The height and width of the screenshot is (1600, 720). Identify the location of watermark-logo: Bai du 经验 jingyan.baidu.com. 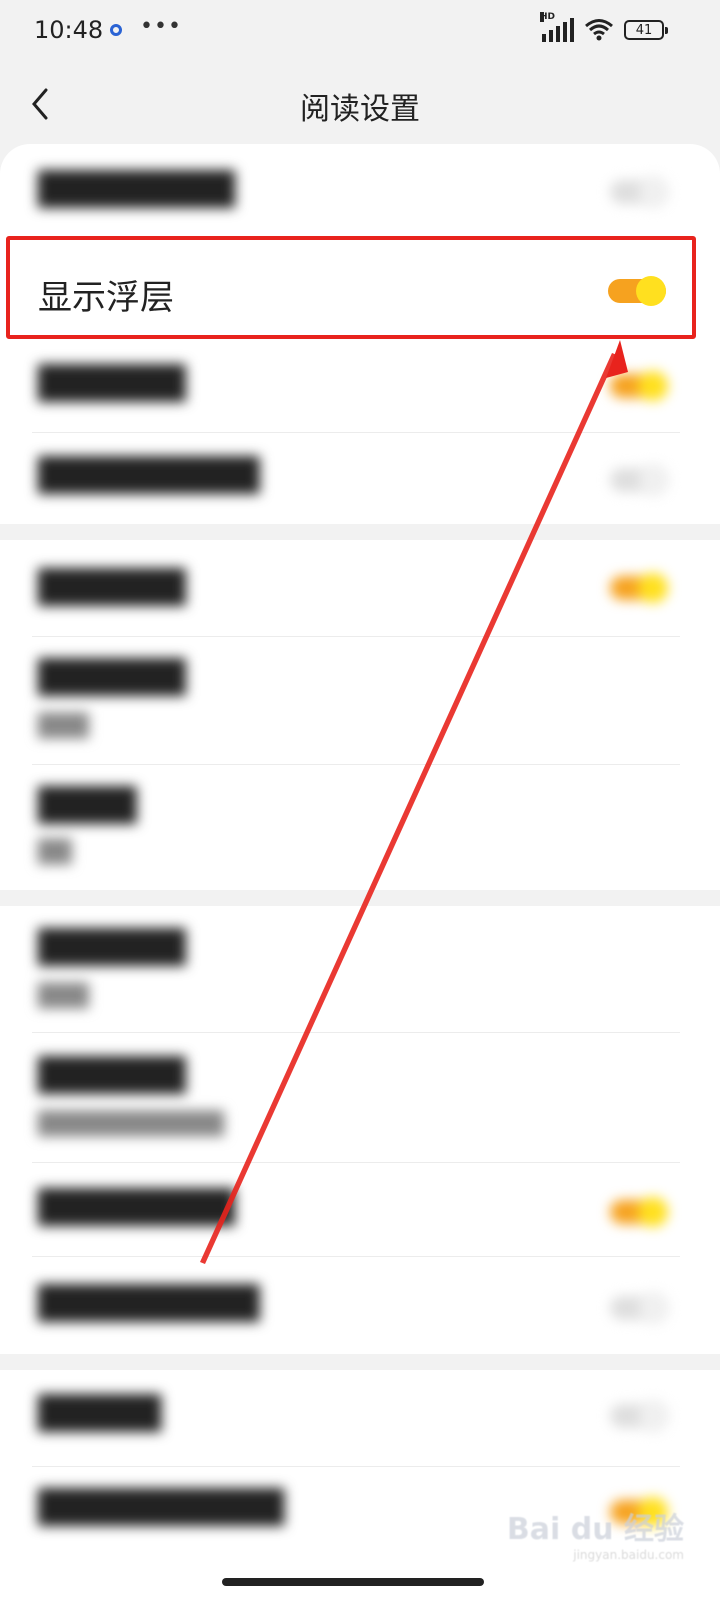
(595, 1537).